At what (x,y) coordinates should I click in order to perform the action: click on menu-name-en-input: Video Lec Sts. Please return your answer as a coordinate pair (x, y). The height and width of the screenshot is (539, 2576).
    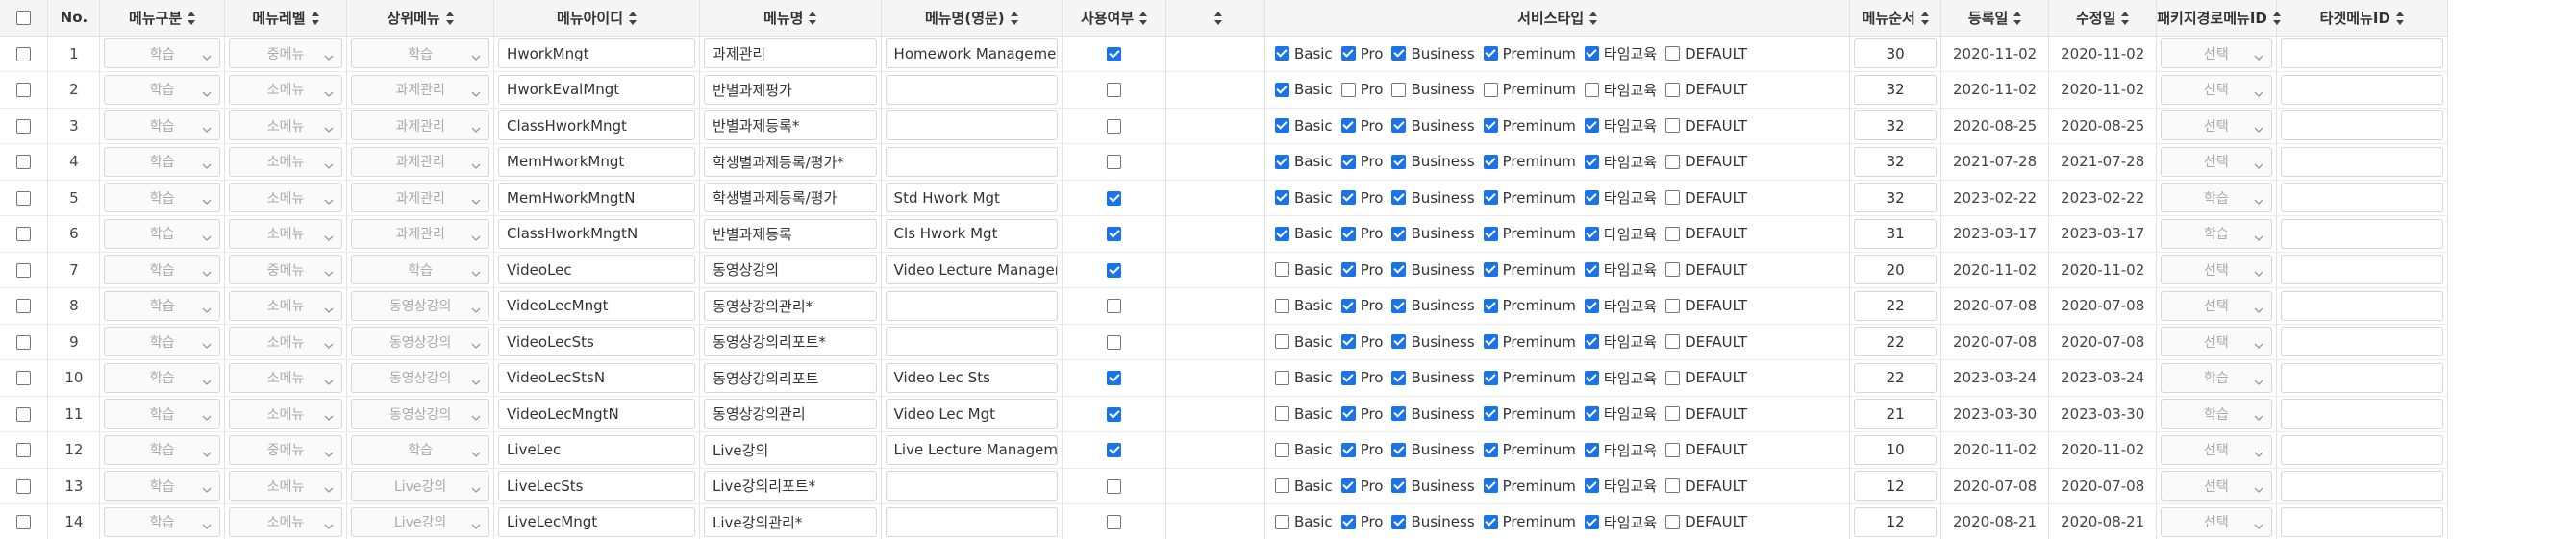
    Looking at the image, I should click on (972, 378).